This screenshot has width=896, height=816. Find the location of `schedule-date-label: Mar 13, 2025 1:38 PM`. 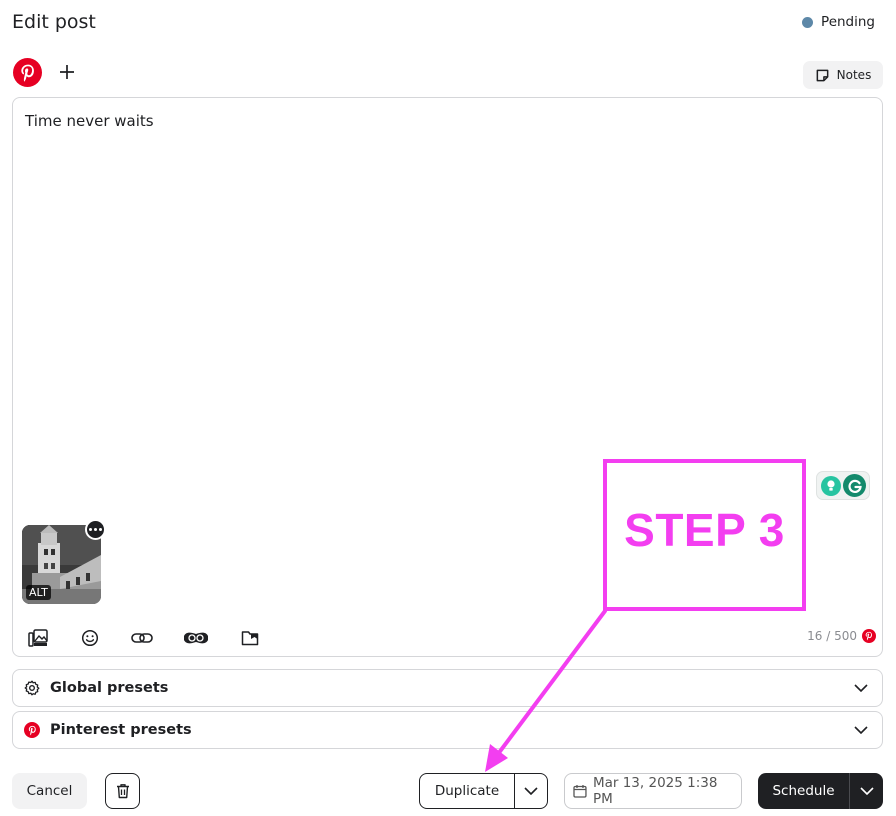

schedule-date-label: Mar 13, 2025 1:38 PM is located at coordinates (655, 791).